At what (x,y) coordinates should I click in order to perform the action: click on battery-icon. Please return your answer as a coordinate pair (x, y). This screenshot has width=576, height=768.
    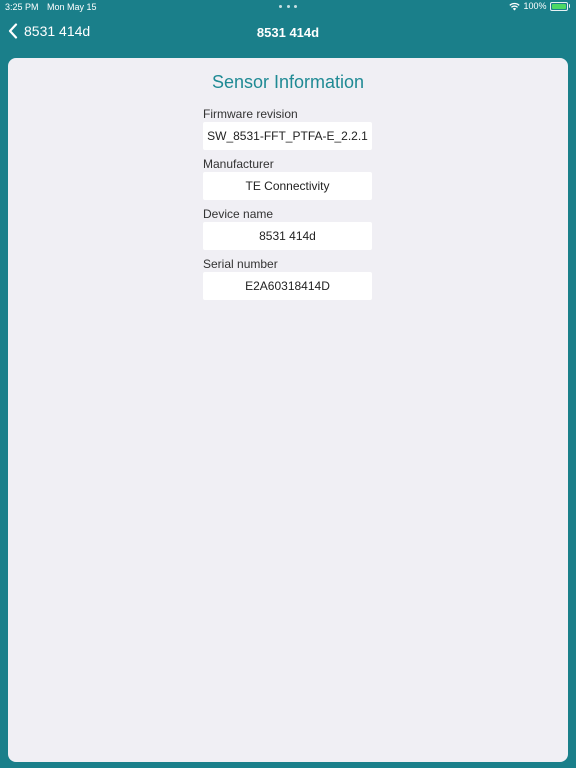
    Looking at the image, I should click on (558, 6).